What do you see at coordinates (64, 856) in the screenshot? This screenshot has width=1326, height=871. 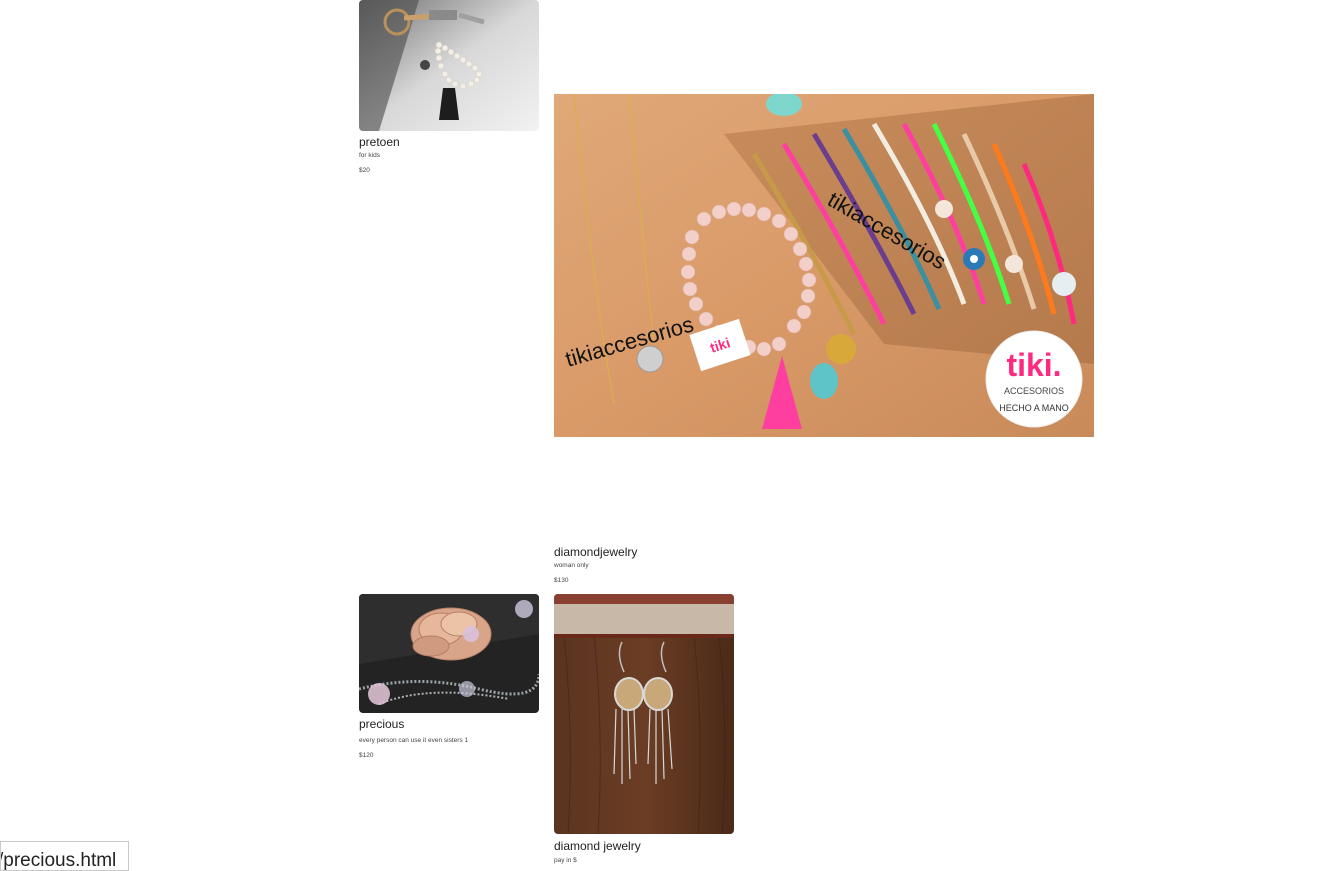 I see `status-bar-url: /precious.html` at bounding box center [64, 856].